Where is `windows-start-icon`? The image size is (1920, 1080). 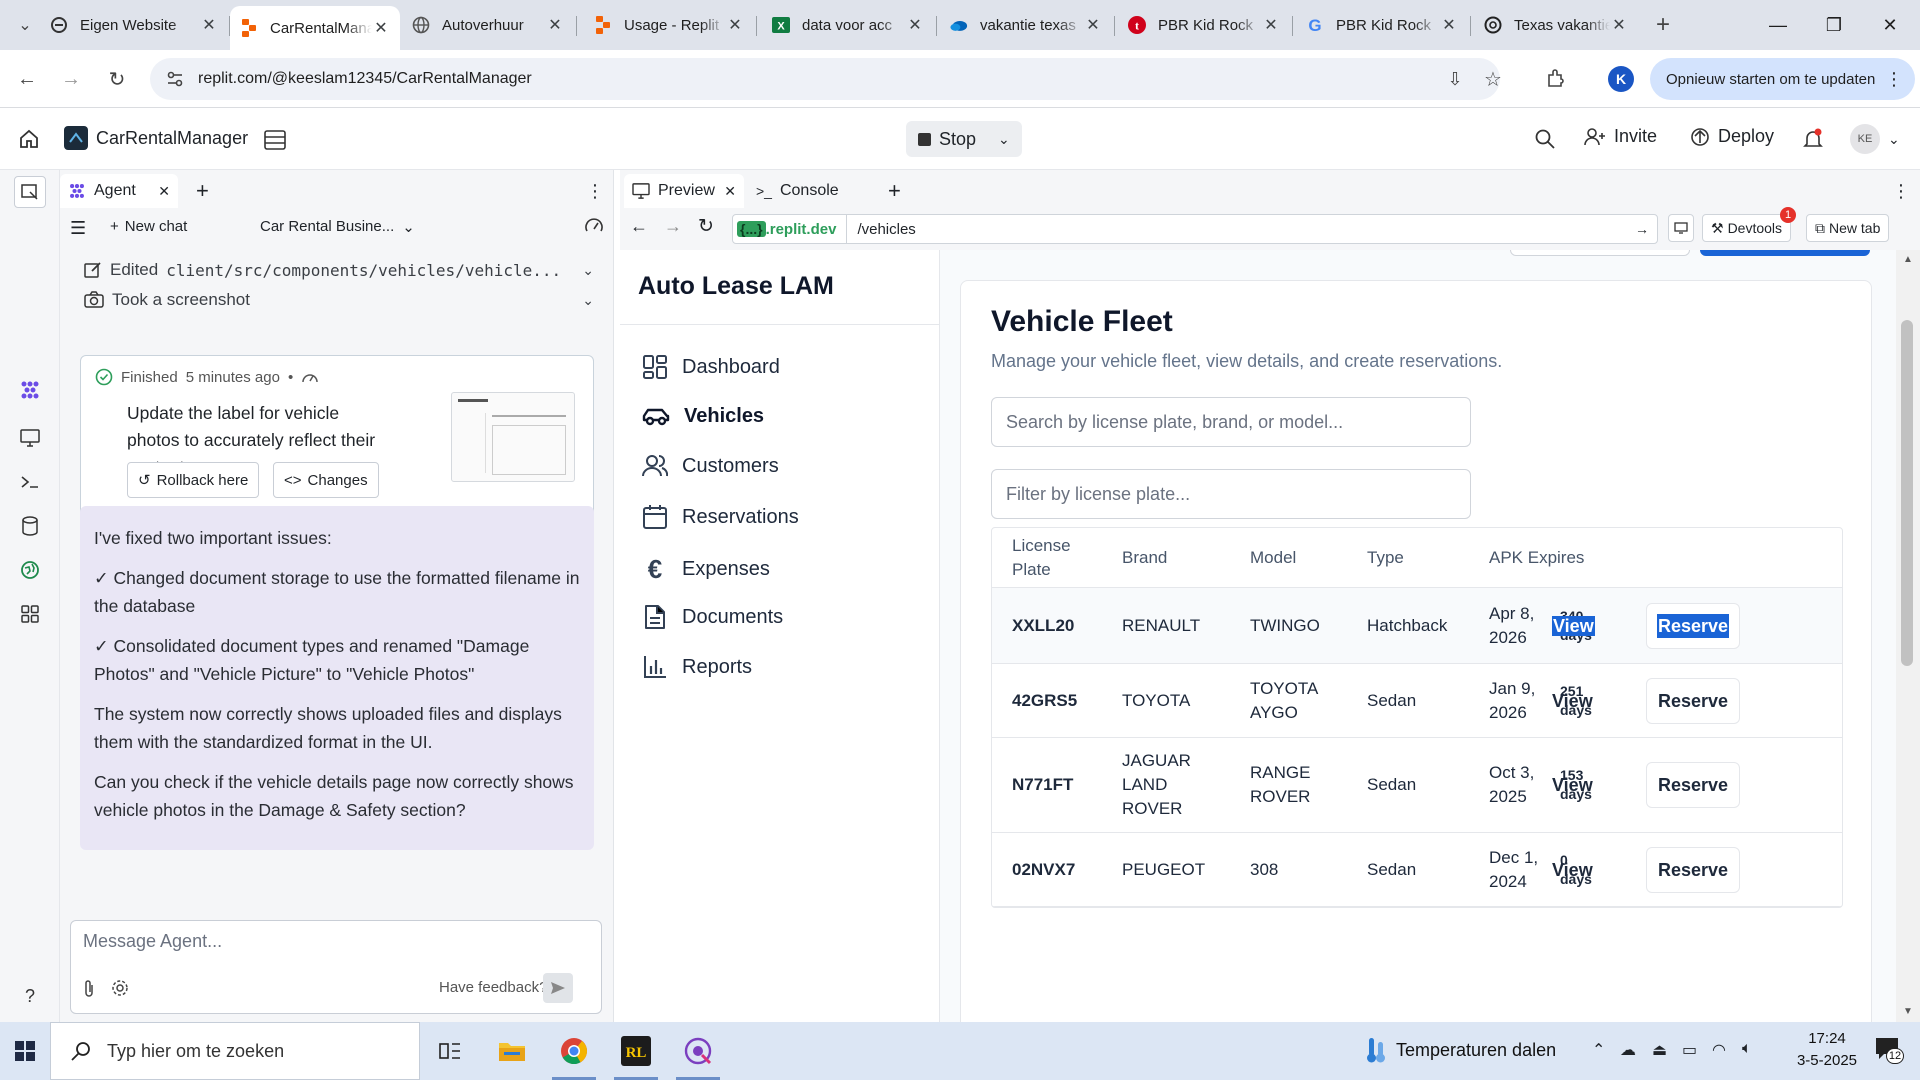 windows-start-icon is located at coordinates (25, 1051).